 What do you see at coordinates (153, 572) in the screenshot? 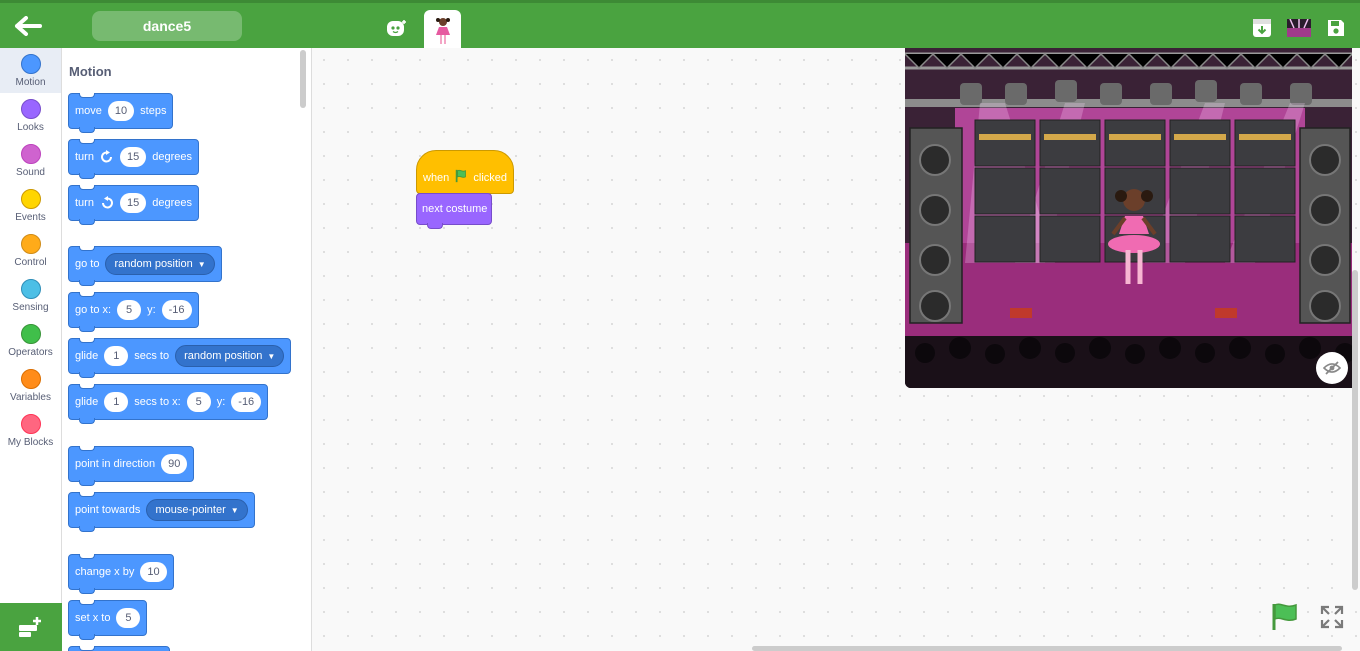
I see `dx-input: 10` at bounding box center [153, 572].